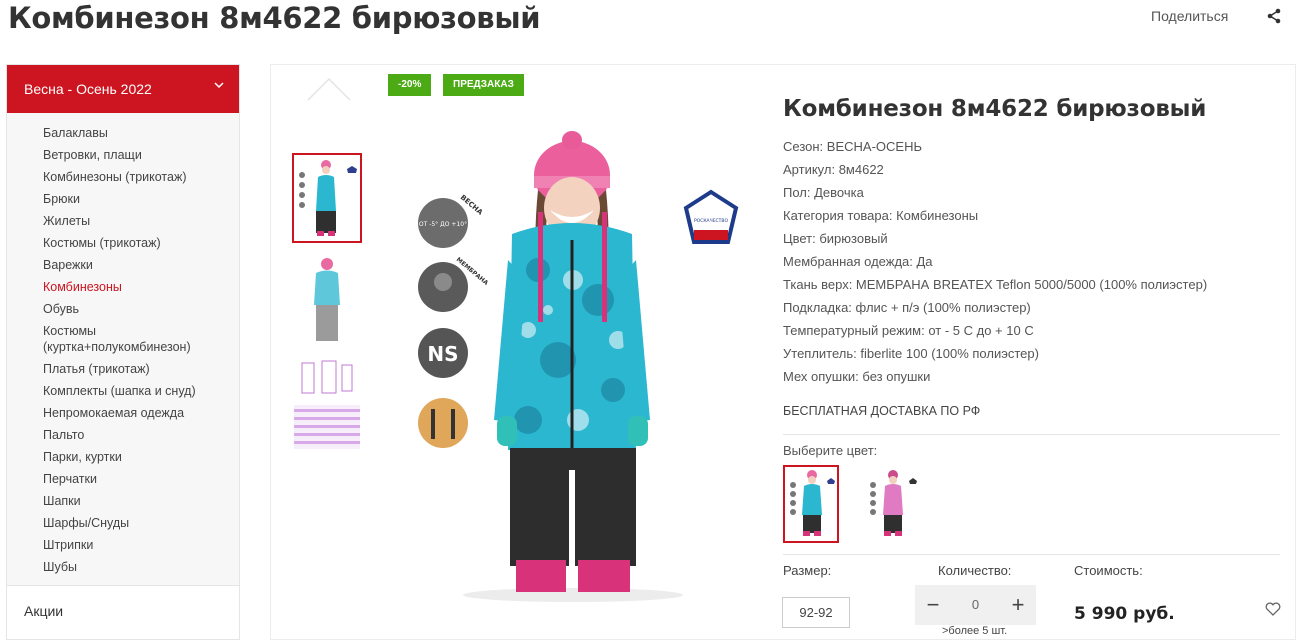  What do you see at coordinates (1108, 570) in the screenshot?
I see `price-label: Стоимость:` at bounding box center [1108, 570].